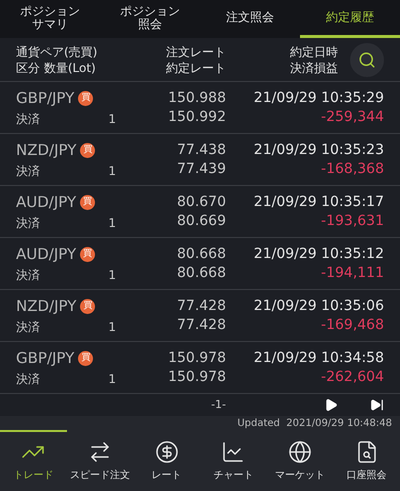 The height and width of the screenshot is (491, 400). I want to click on tab: ポジションサマリ, so click(50, 19).